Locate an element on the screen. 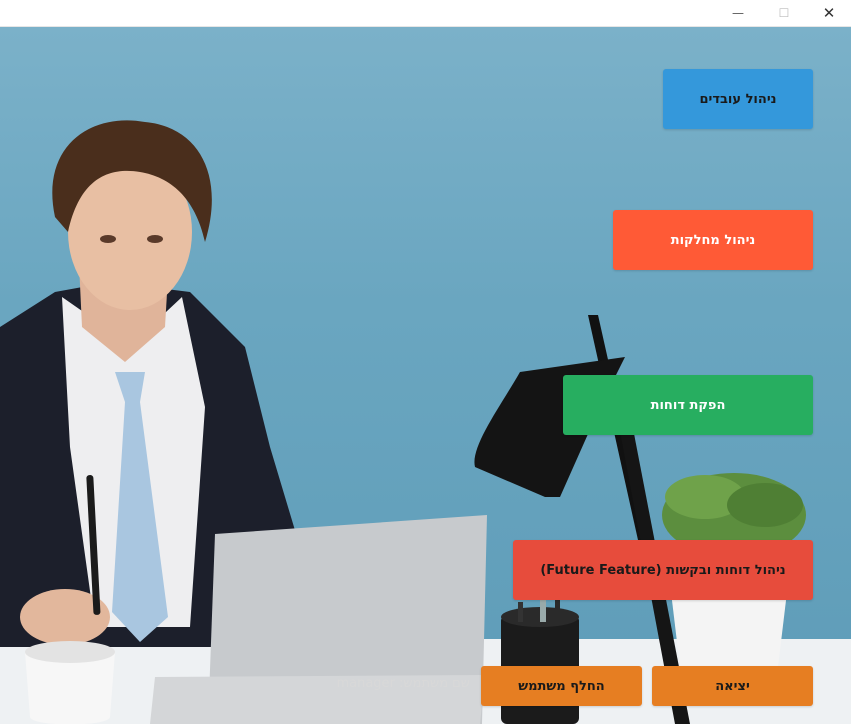 The height and width of the screenshot is (724, 851). man-eye-right is located at coordinates (155, 239).